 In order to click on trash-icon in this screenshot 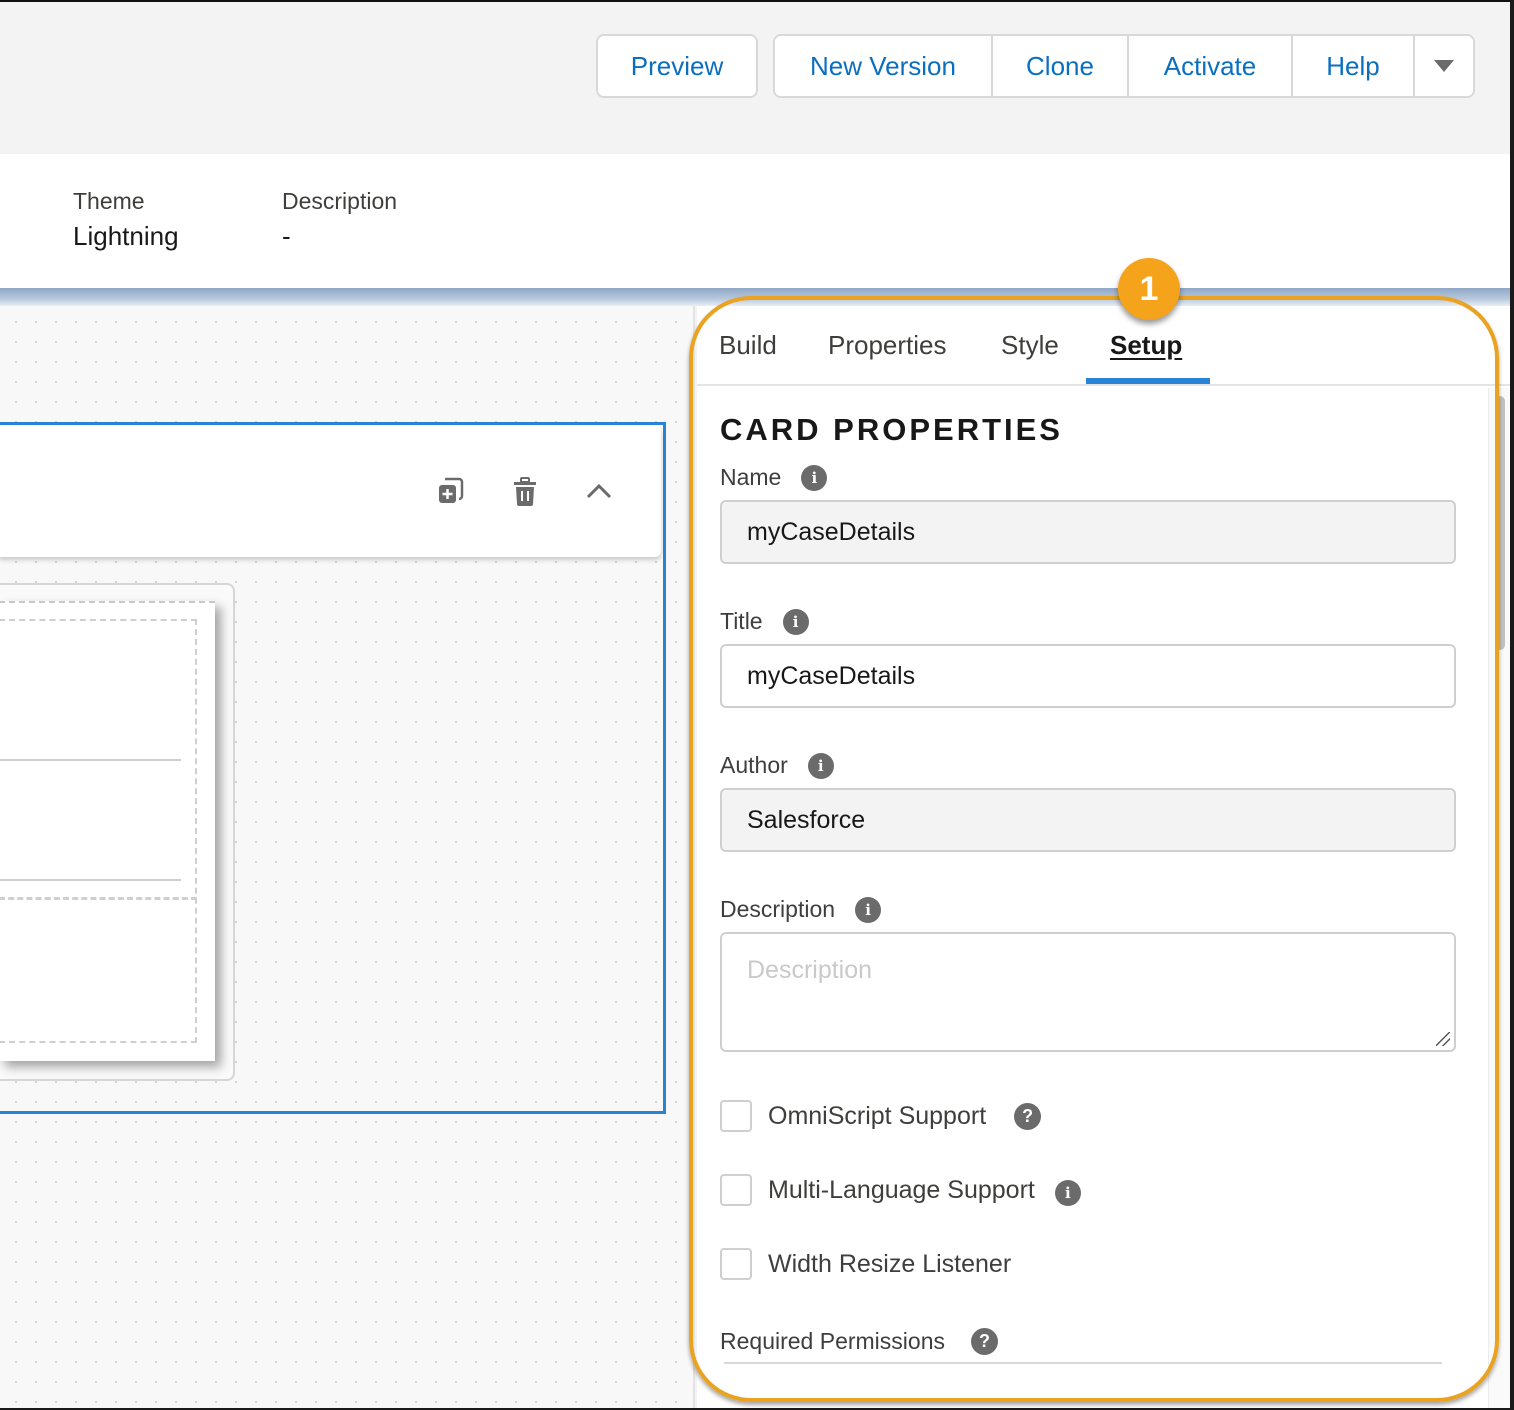, I will do `click(525, 491)`.